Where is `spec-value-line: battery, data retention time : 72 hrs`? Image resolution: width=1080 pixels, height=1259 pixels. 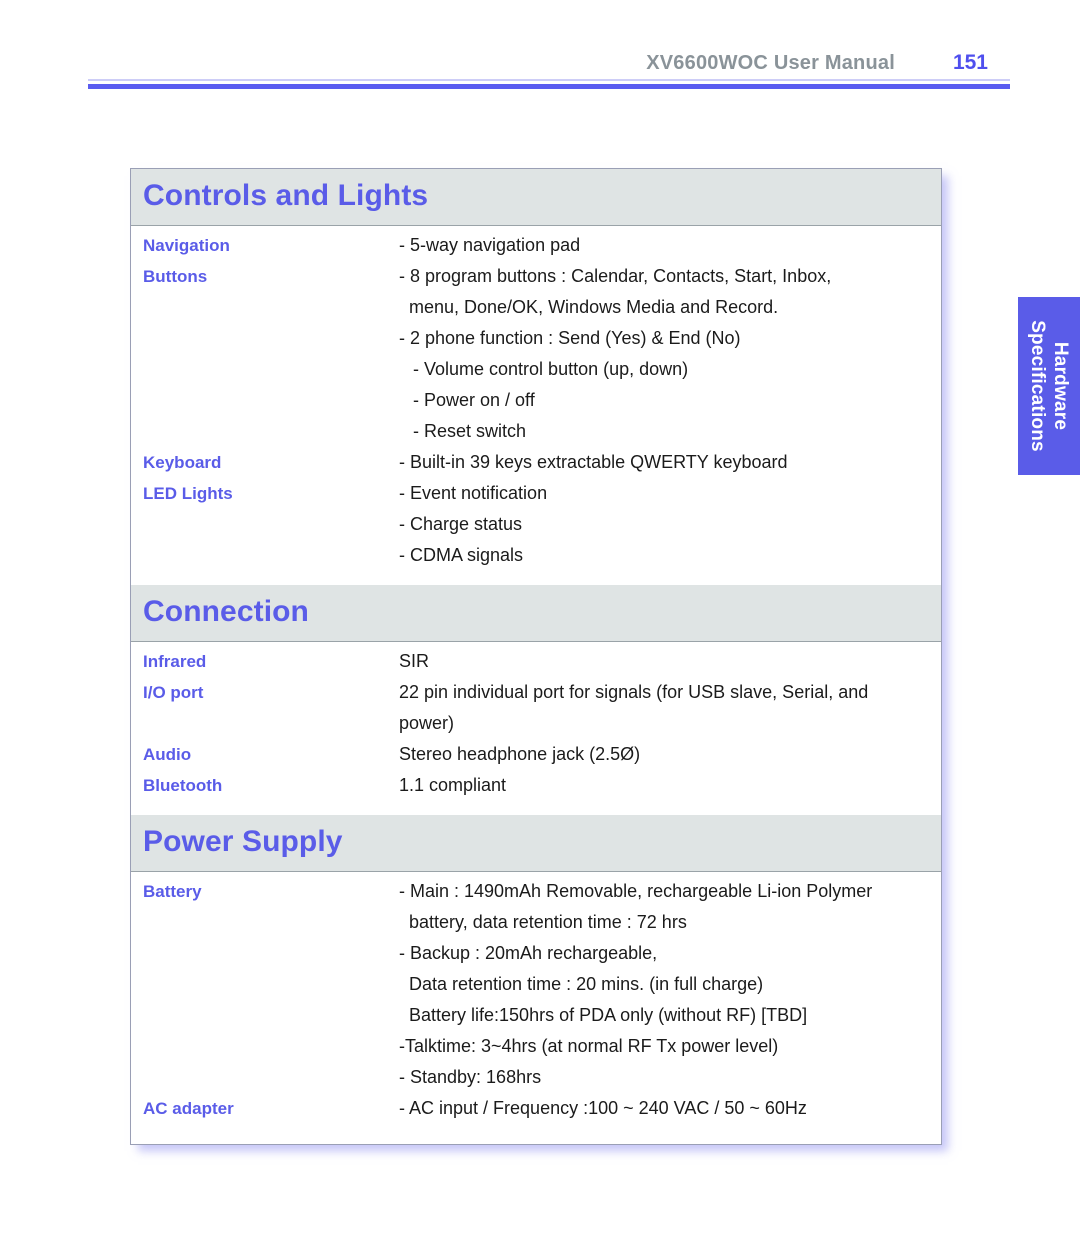
spec-value-line: battery, data retention time : 72 hrs is located at coordinates (548, 922).